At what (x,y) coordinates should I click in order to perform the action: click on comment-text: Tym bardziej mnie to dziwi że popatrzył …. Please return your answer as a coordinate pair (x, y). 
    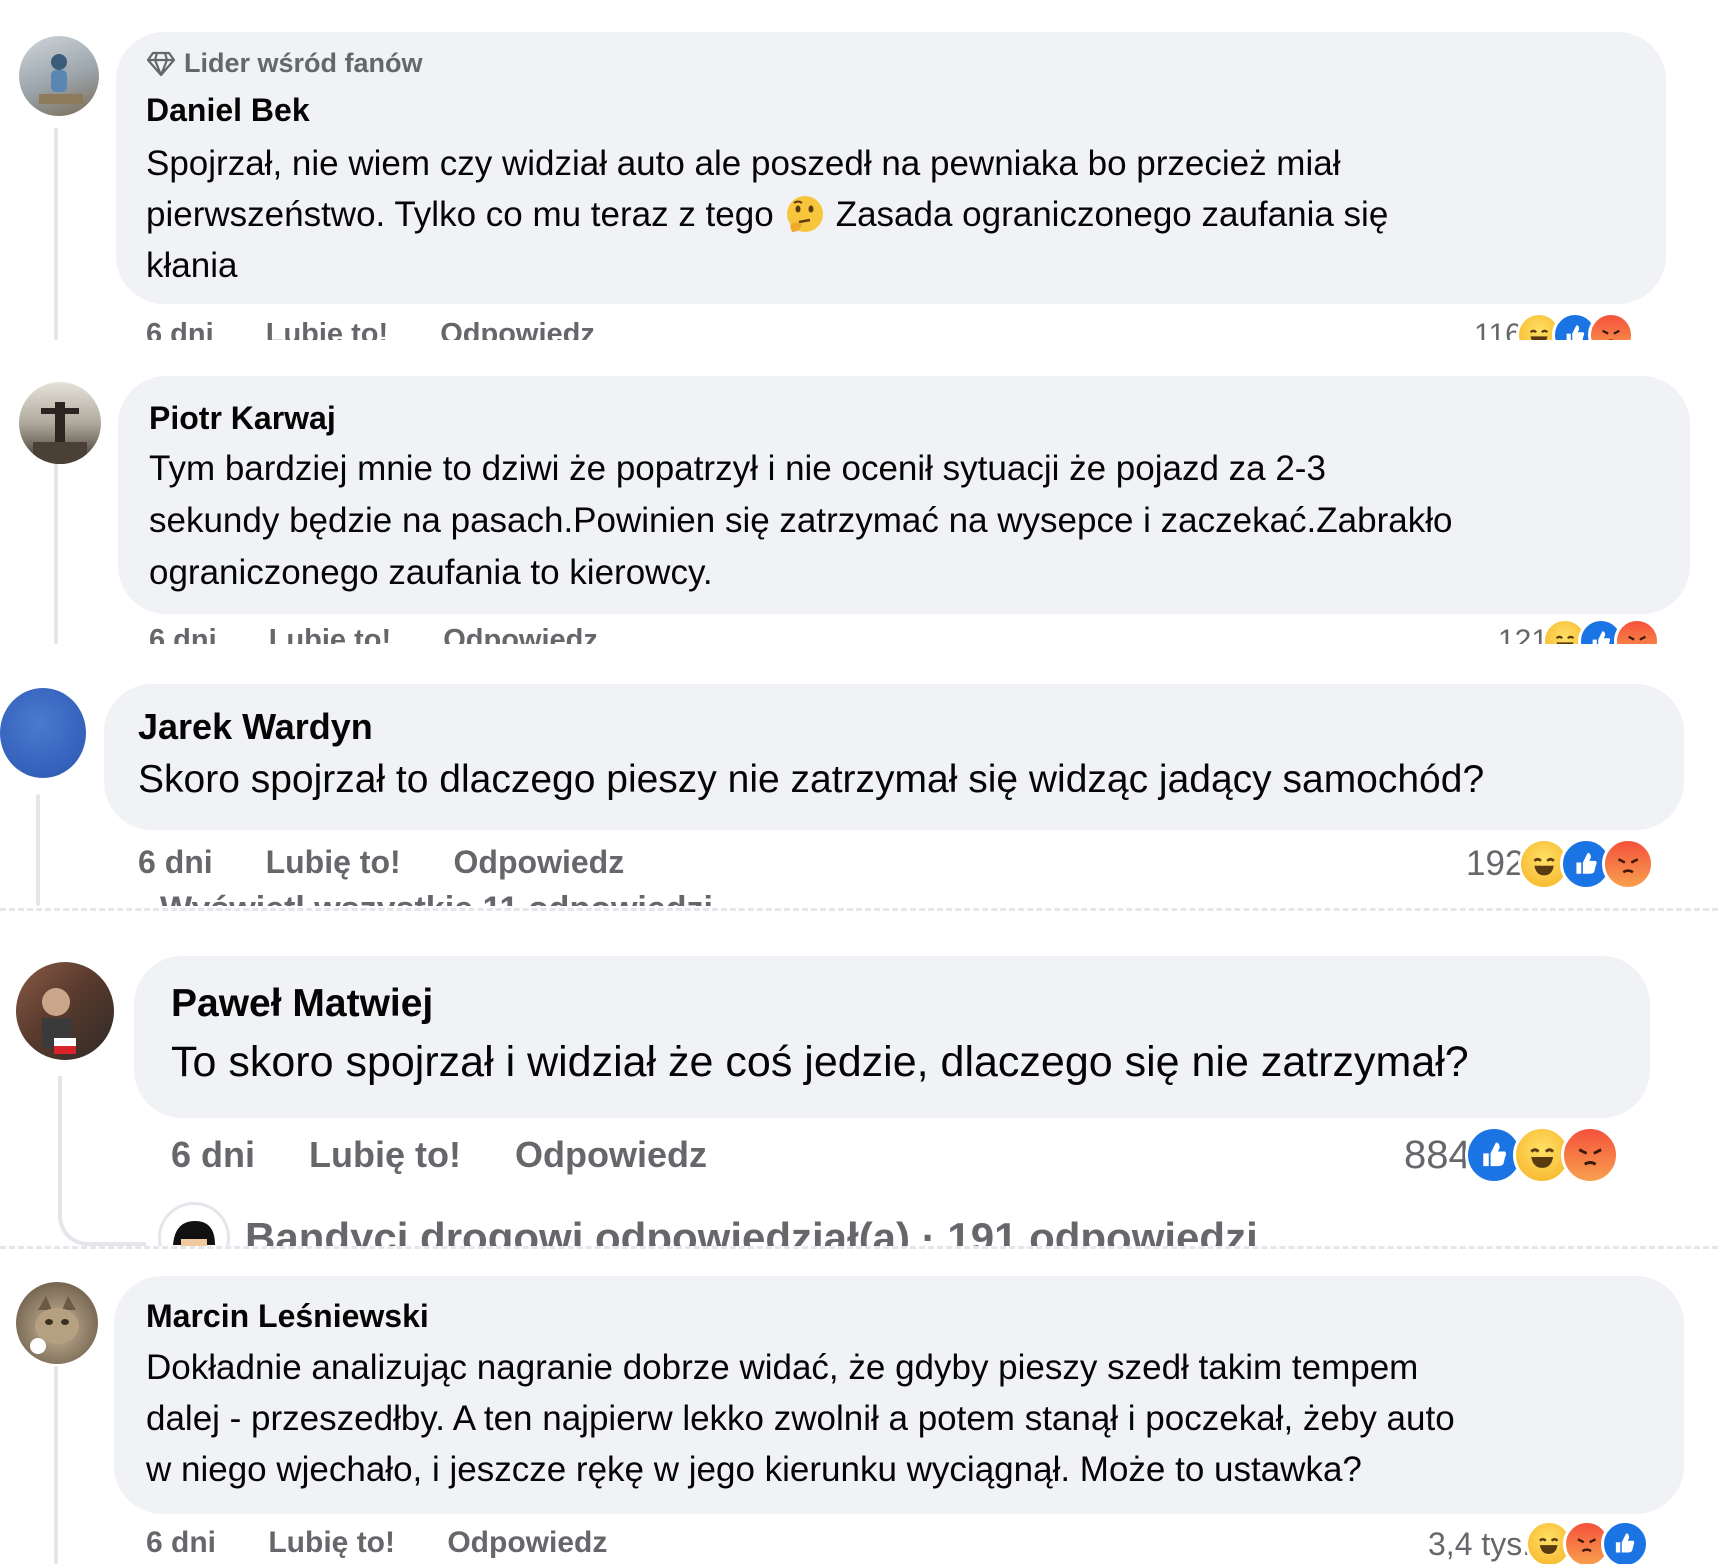
    Looking at the image, I should click on (914, 521).